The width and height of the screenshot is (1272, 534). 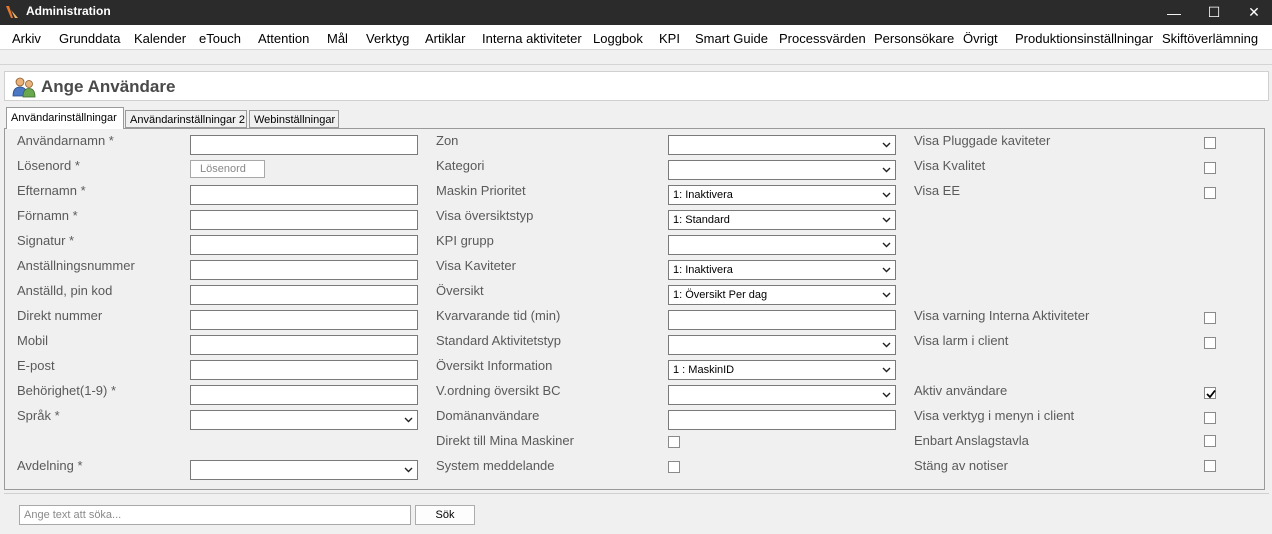 What do you see at coordinates (618, 38) in the screenshot?
I see `menu-loggbok: Loggbok` at bounding box center [618, 38].